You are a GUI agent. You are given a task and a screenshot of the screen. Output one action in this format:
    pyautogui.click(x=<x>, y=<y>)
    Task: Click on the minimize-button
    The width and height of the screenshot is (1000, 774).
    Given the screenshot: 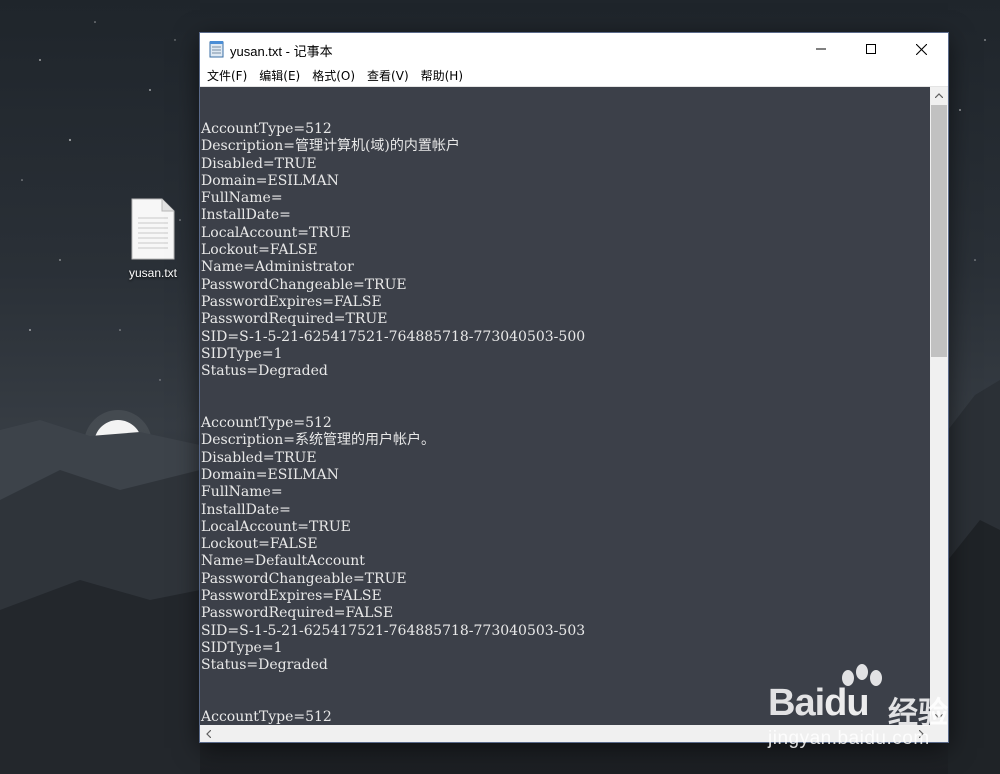 What is the action you would take?
    pyautogui.click(x=821, y=49)
    